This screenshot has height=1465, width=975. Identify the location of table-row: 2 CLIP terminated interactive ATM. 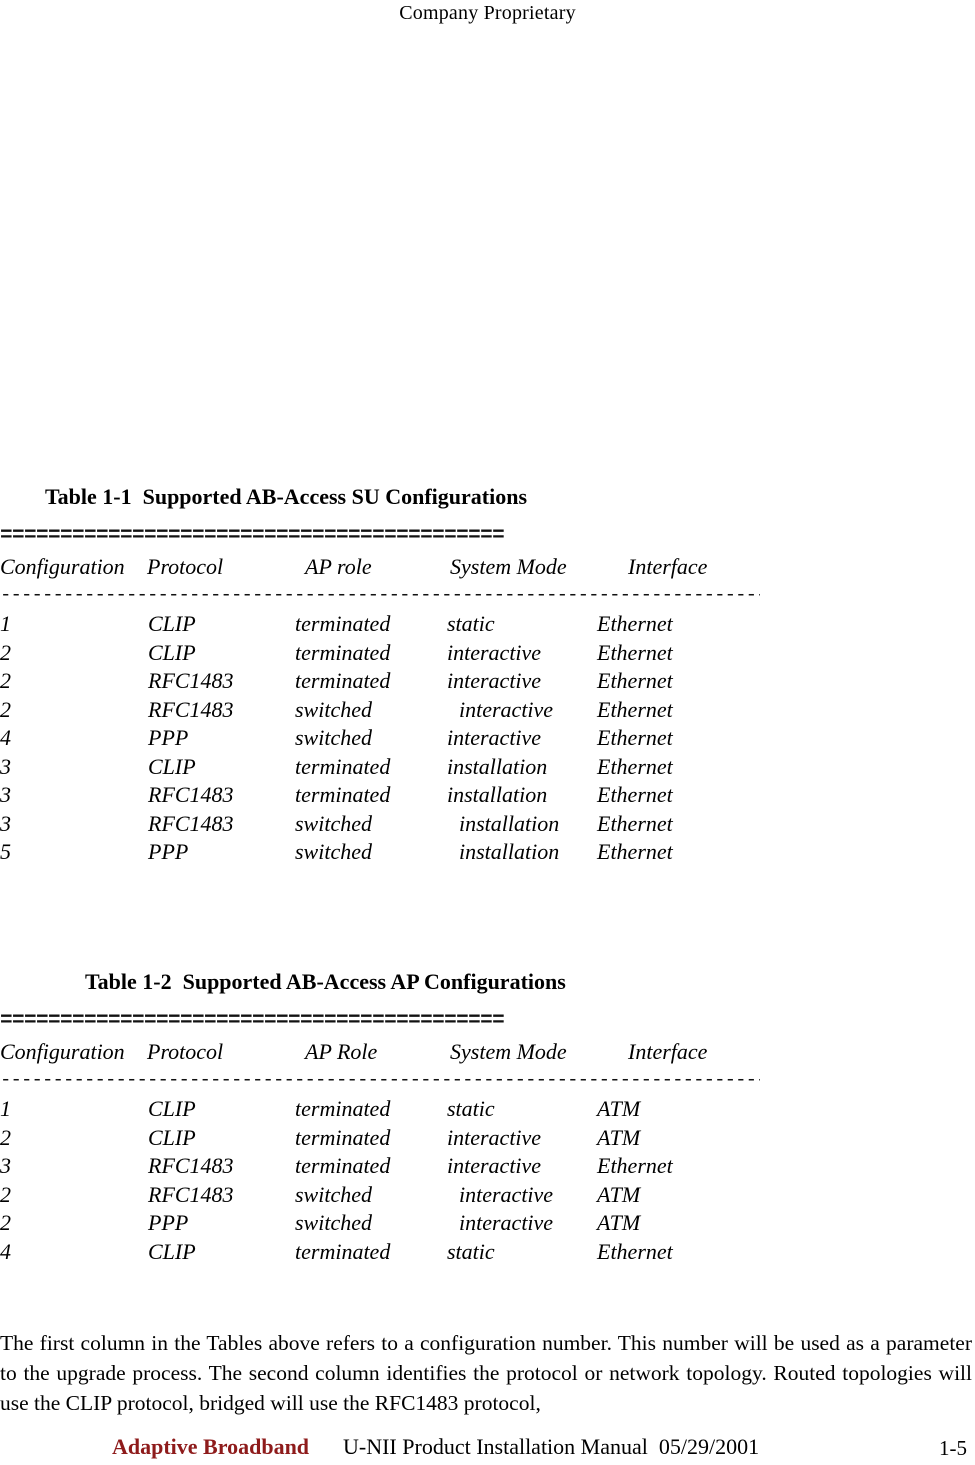
(487, 1138).